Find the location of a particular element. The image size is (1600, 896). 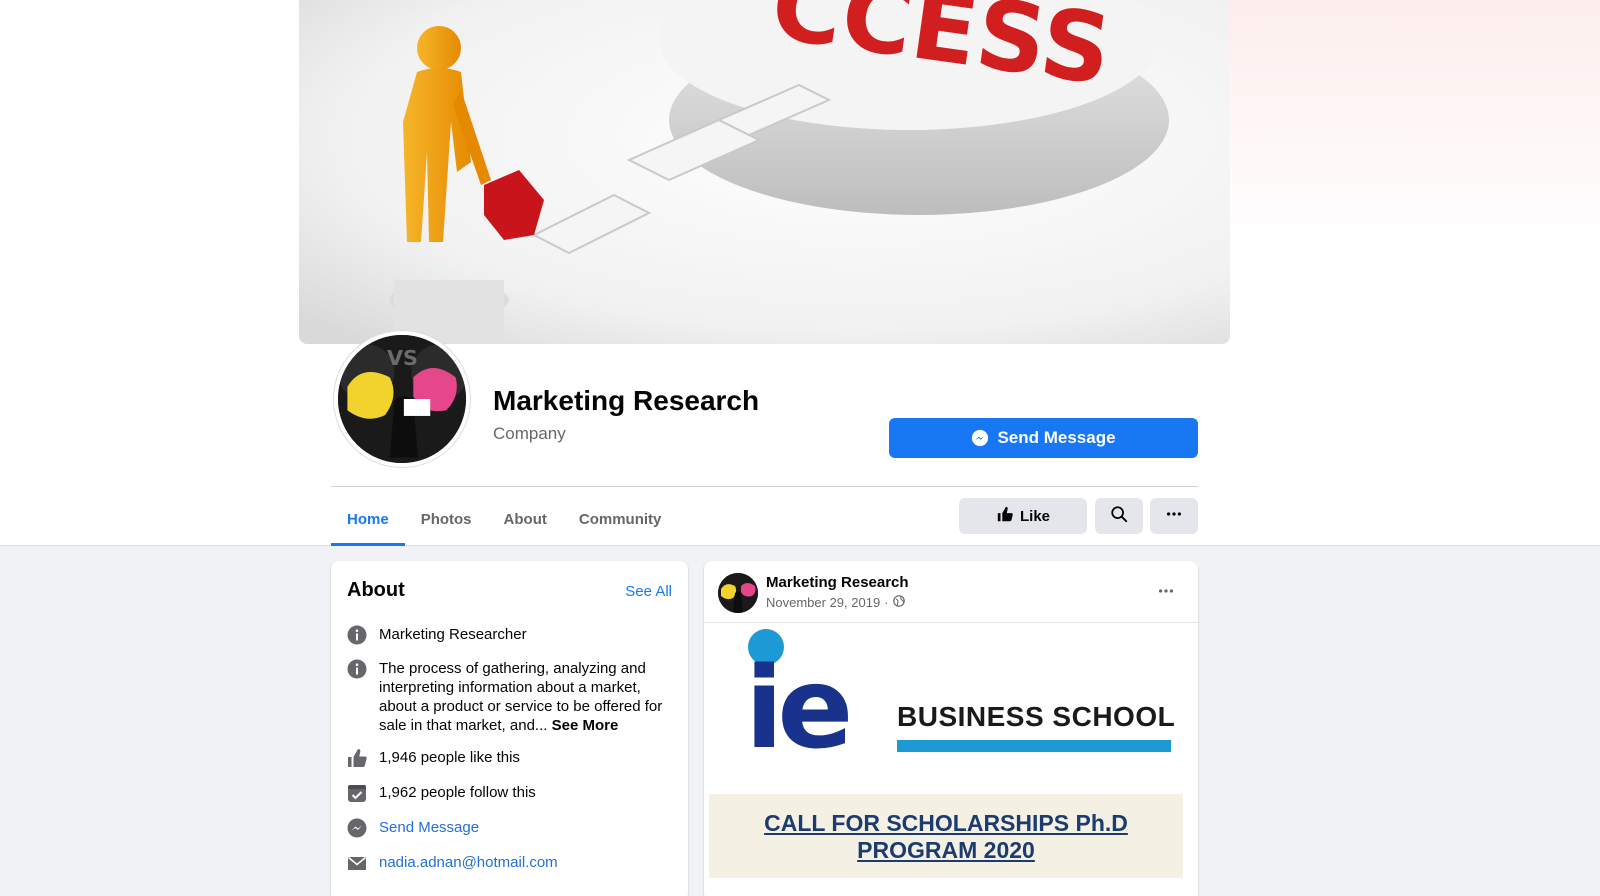

follow-check-icon is located at coordinates (357, 793).